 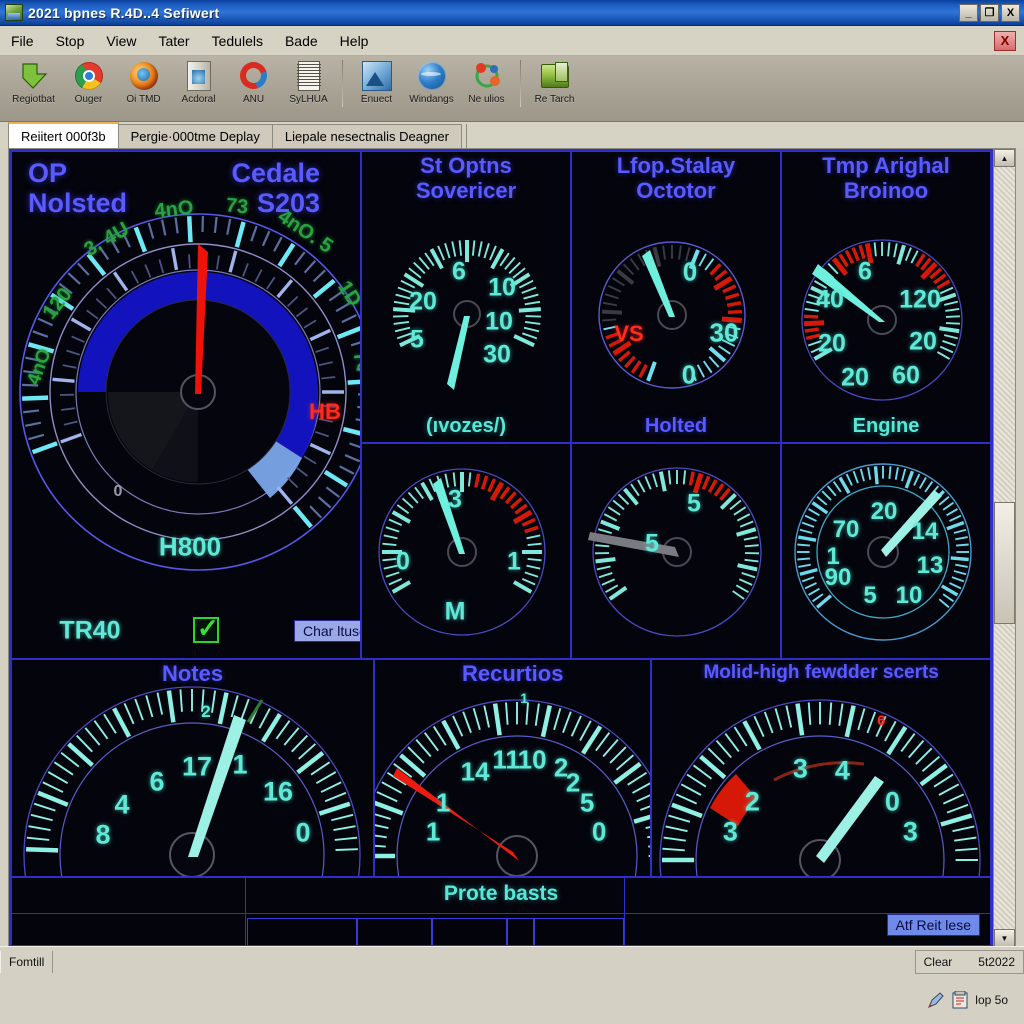 What do you see at coordinates (676, 426) in the screenshot?
I see `gauge-footer: Holted` at bounding box center [676, 426].